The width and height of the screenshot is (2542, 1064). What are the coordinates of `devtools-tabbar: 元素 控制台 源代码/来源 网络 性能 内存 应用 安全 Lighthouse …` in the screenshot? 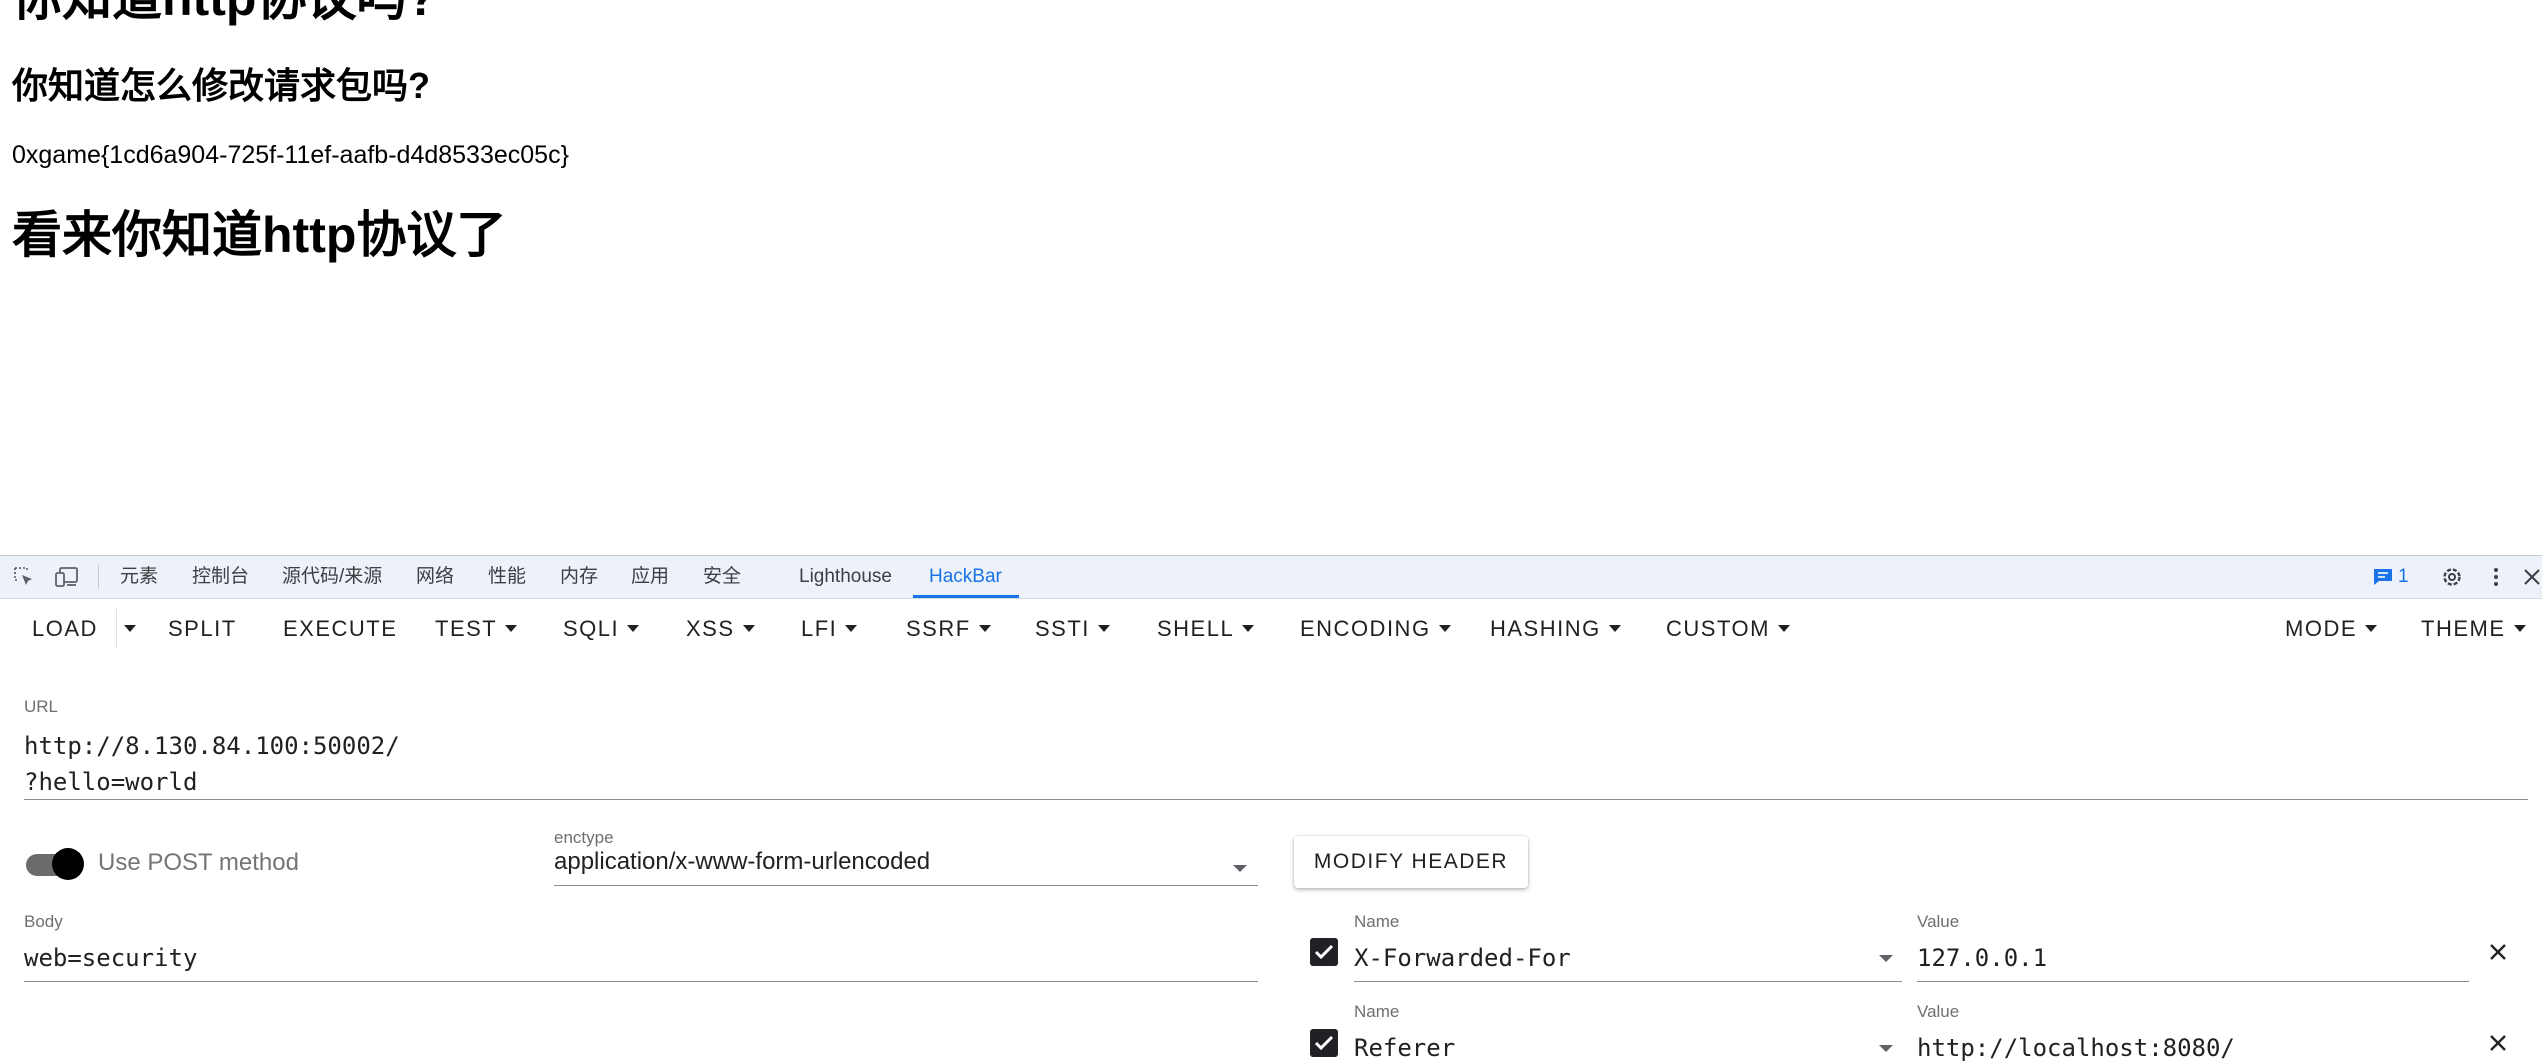 It's located at (1271, 577).